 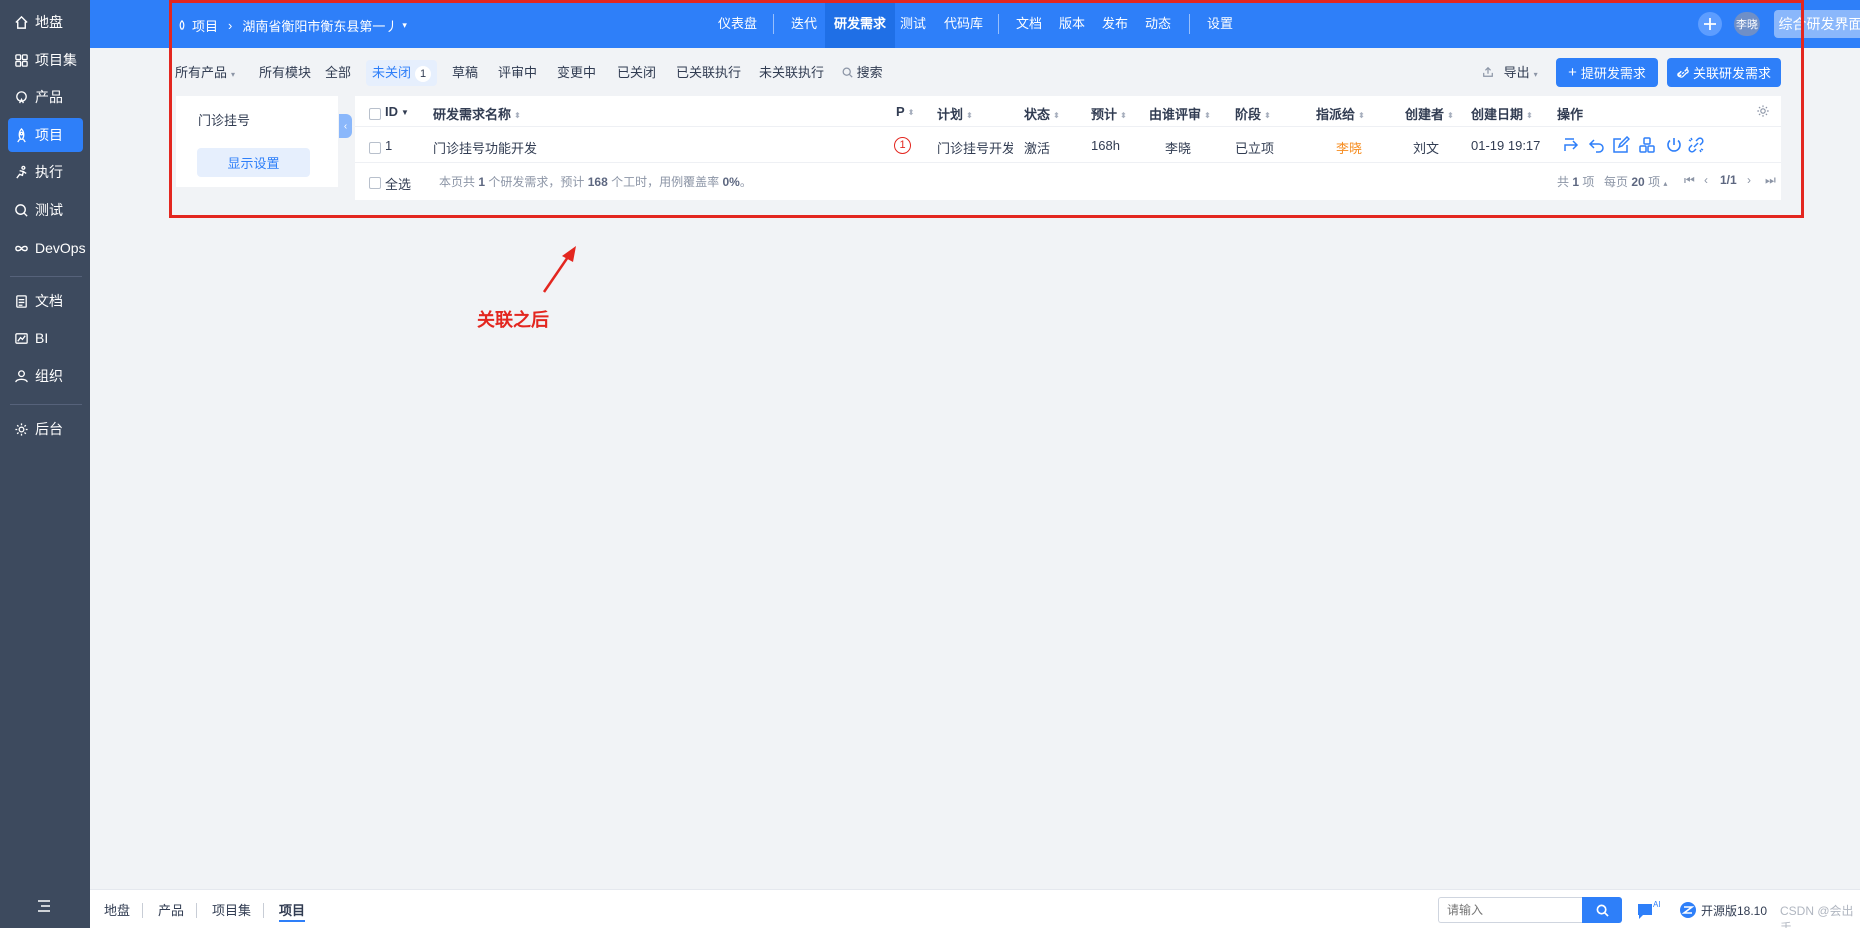 What do you see at coordinates (1674, 145) in the screenshot?
I see `power-close-icon` at bounding box center [1674, 145].